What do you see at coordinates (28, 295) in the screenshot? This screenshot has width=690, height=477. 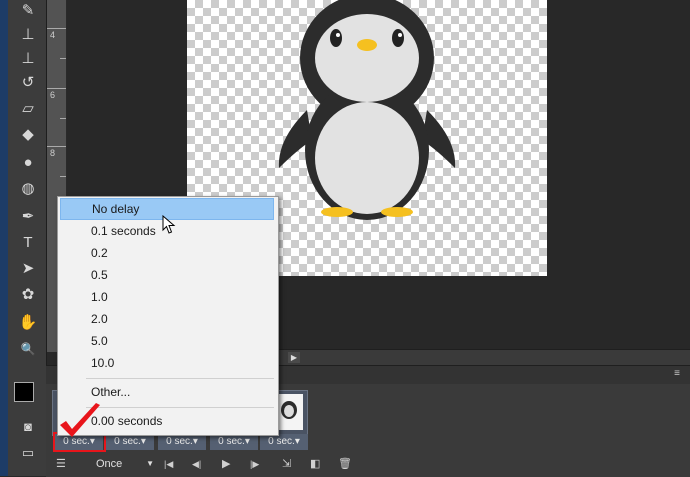 I see `shape-icon: ✿` at bounding box center [28, 295].